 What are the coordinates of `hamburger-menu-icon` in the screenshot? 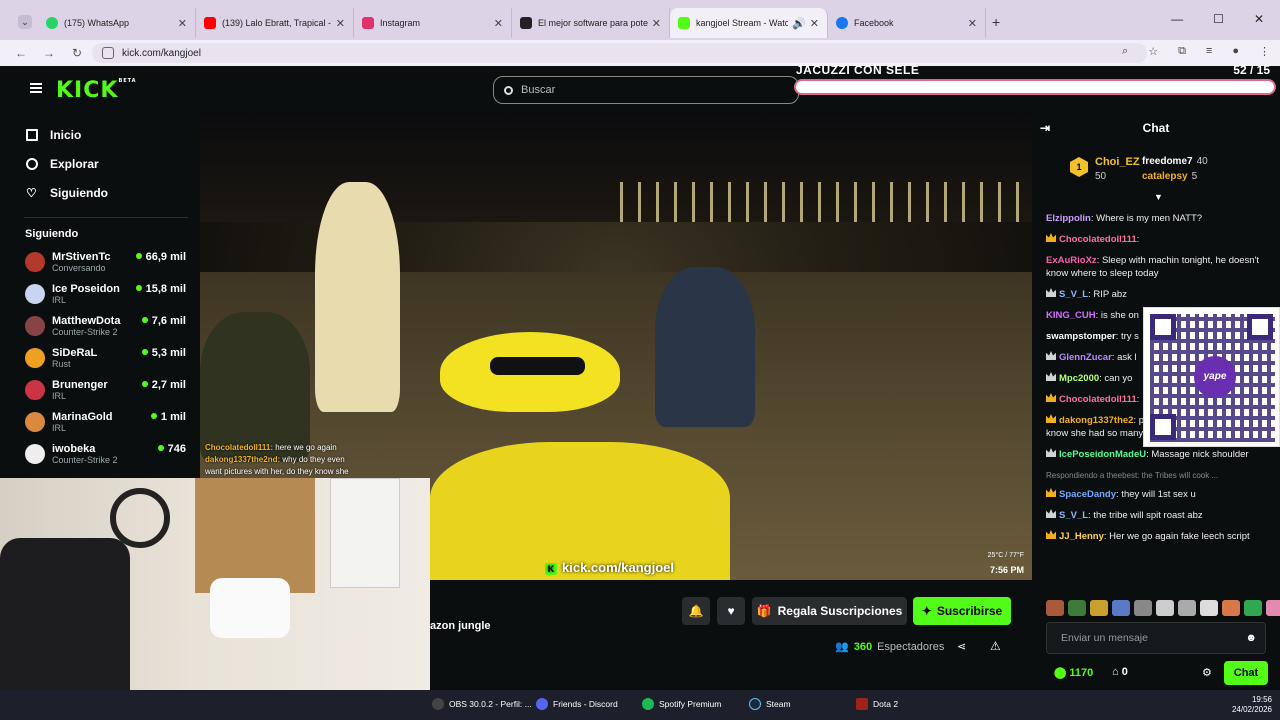 It's located at (36, 88).